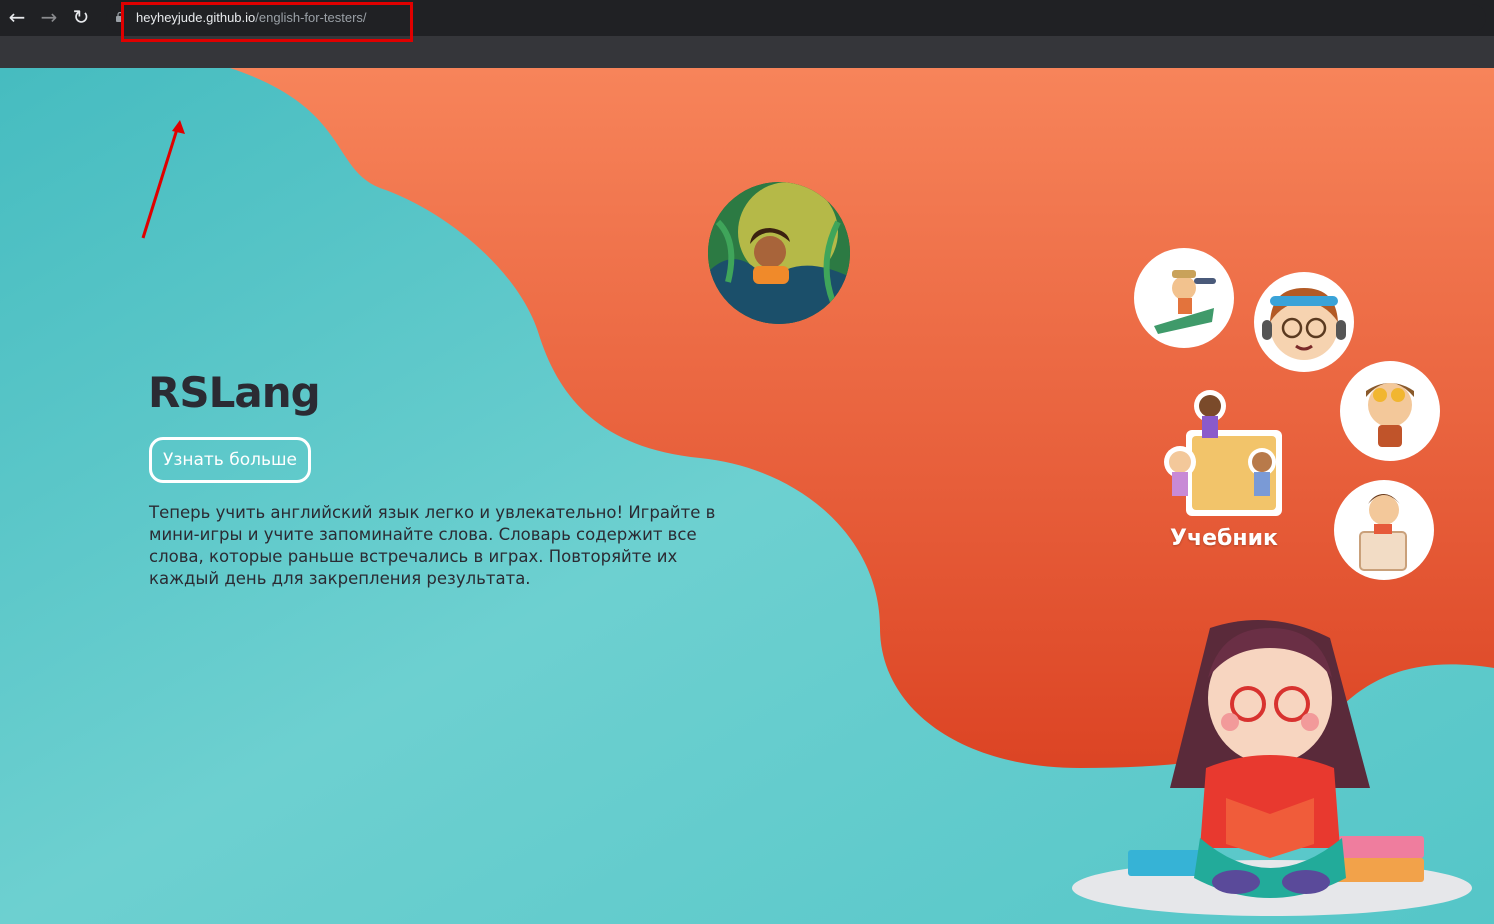 The width and height of the screenshot is (1494, 924). Describe the element at coordinates (234, 392) in the screenshot. I see `page-title: RSLang` at that location.